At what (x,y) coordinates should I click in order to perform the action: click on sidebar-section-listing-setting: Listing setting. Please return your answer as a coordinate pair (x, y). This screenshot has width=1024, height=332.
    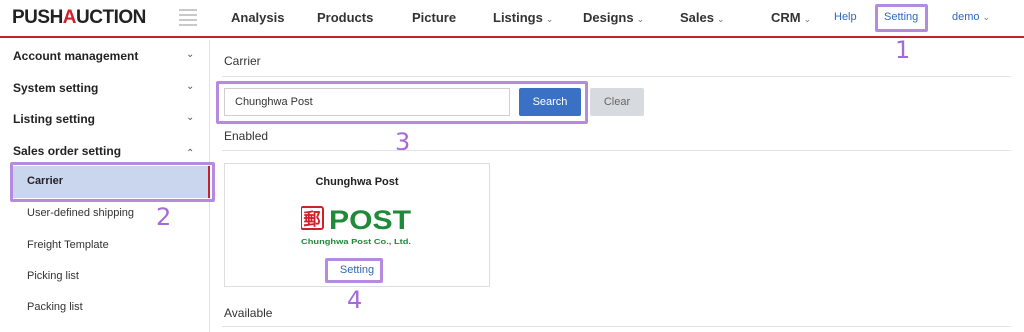
    Looking at the image, I should click on (54, 119).